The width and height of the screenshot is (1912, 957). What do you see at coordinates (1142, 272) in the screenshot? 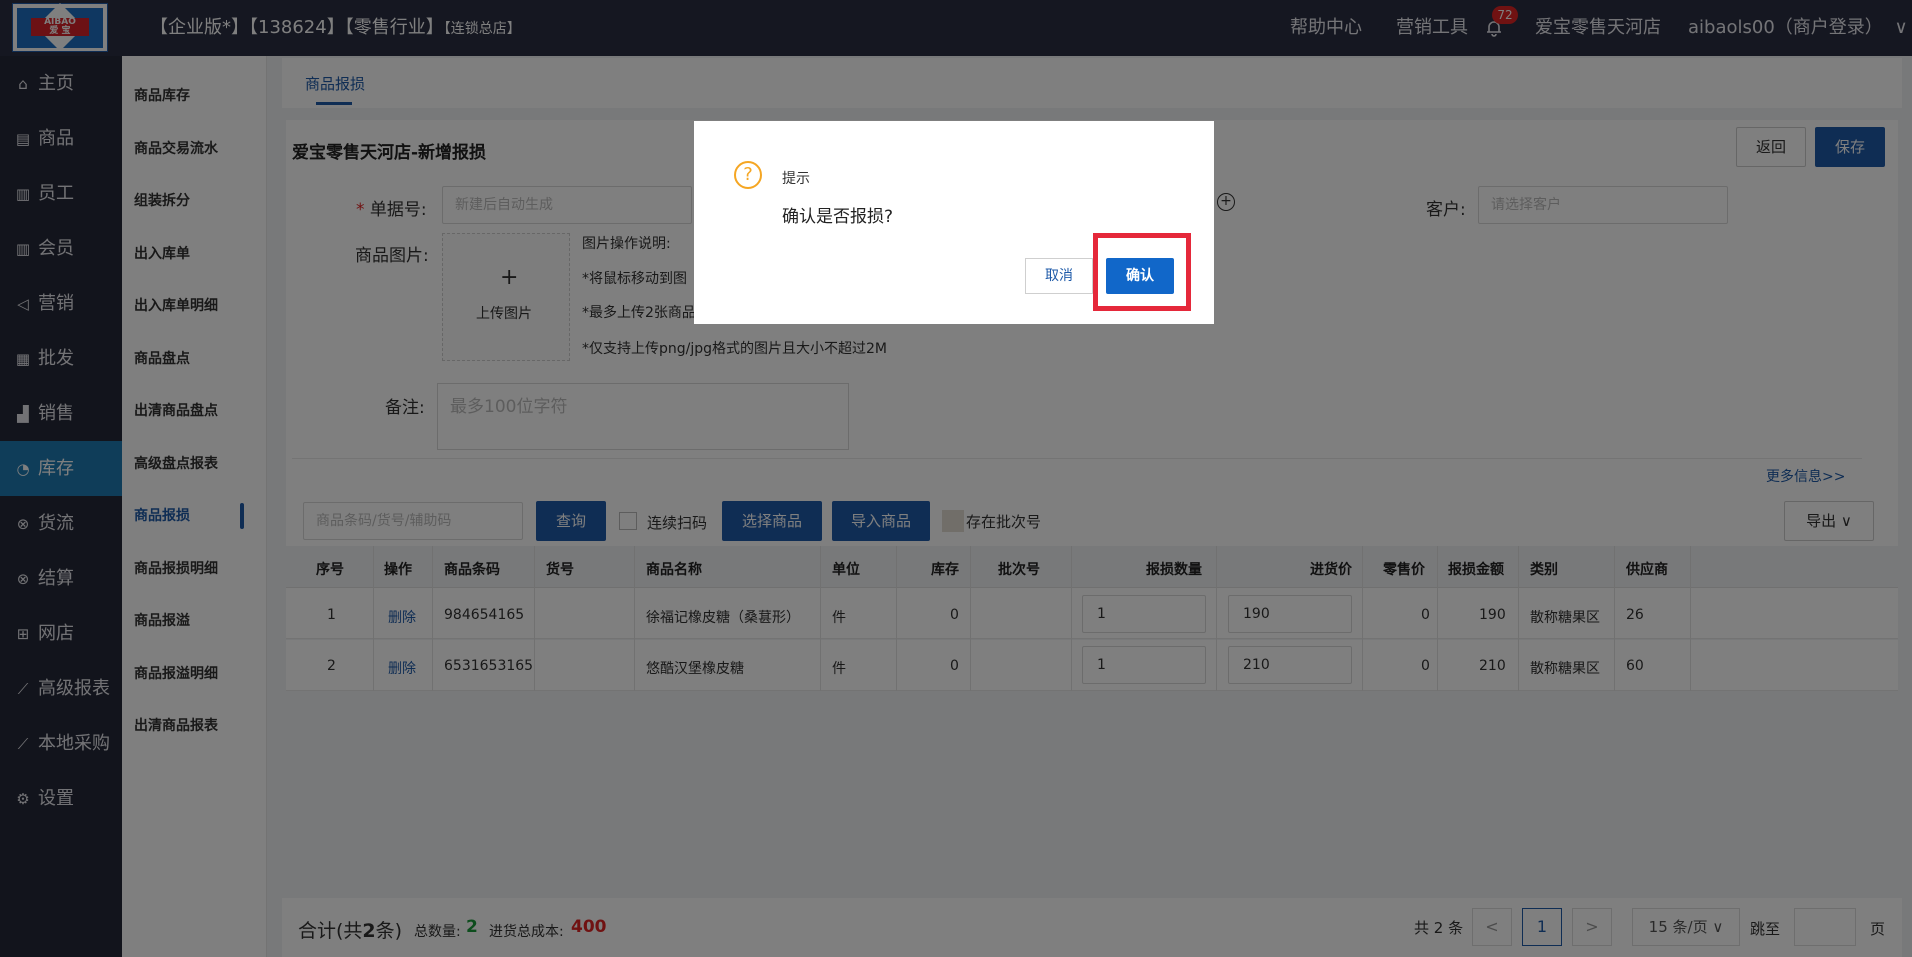
I see `confirm-highlight-box` at bounding box center [1142, 272].